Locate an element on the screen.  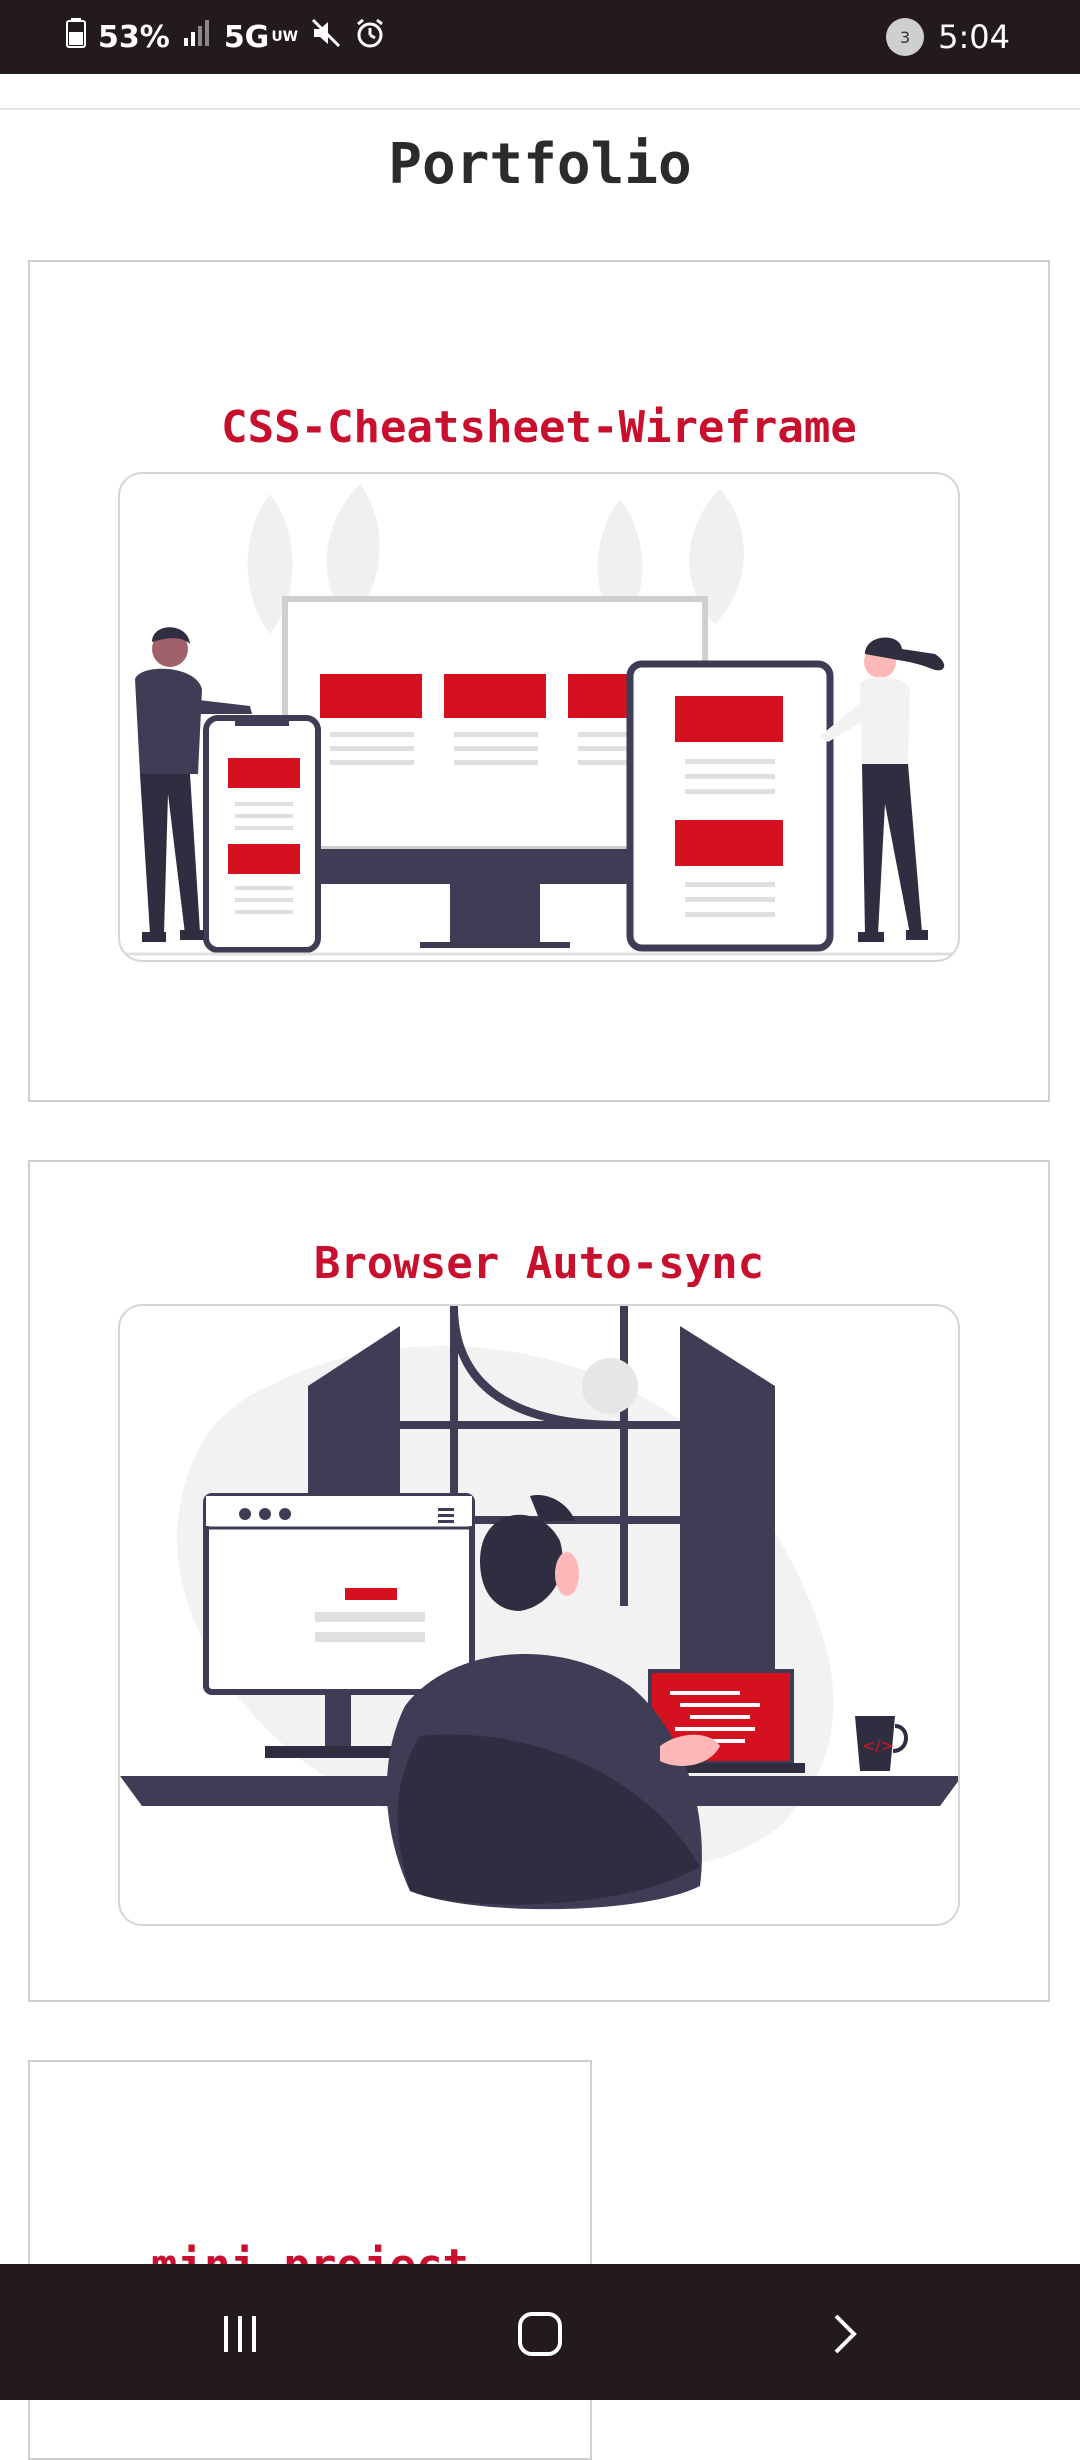
notification-badge: 3 is located at coordinates (905, 37).